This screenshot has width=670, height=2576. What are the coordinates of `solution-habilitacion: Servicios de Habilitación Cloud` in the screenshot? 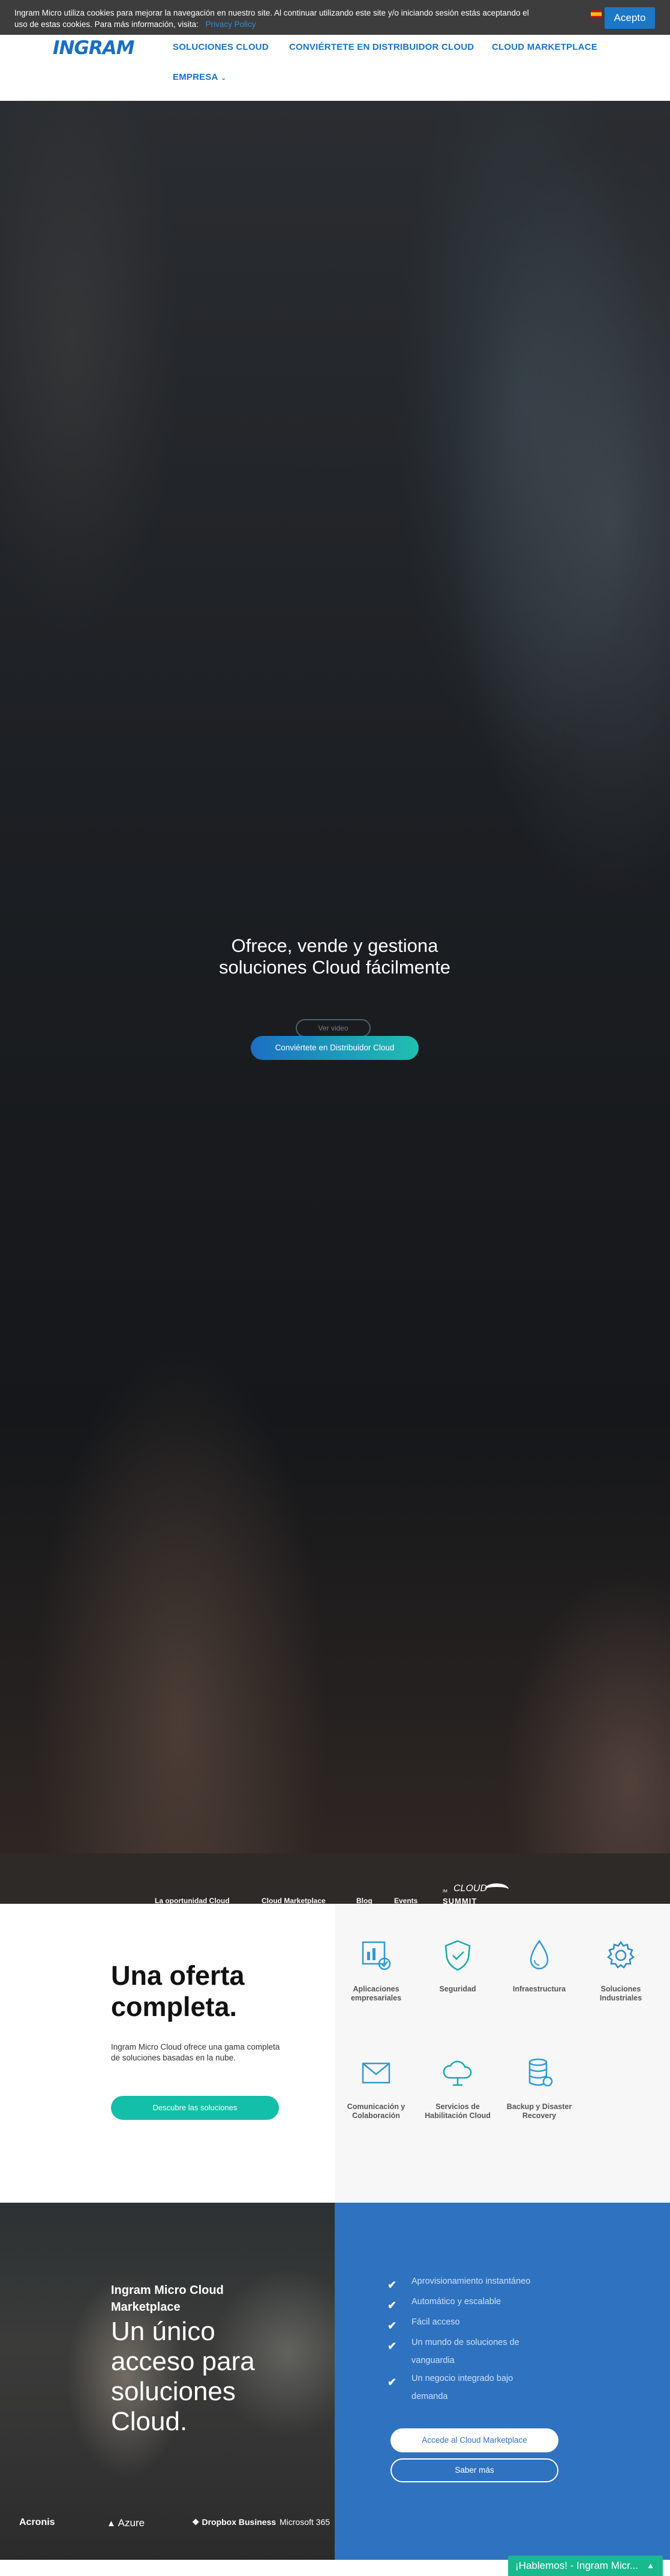 It's located at (458, 2087).